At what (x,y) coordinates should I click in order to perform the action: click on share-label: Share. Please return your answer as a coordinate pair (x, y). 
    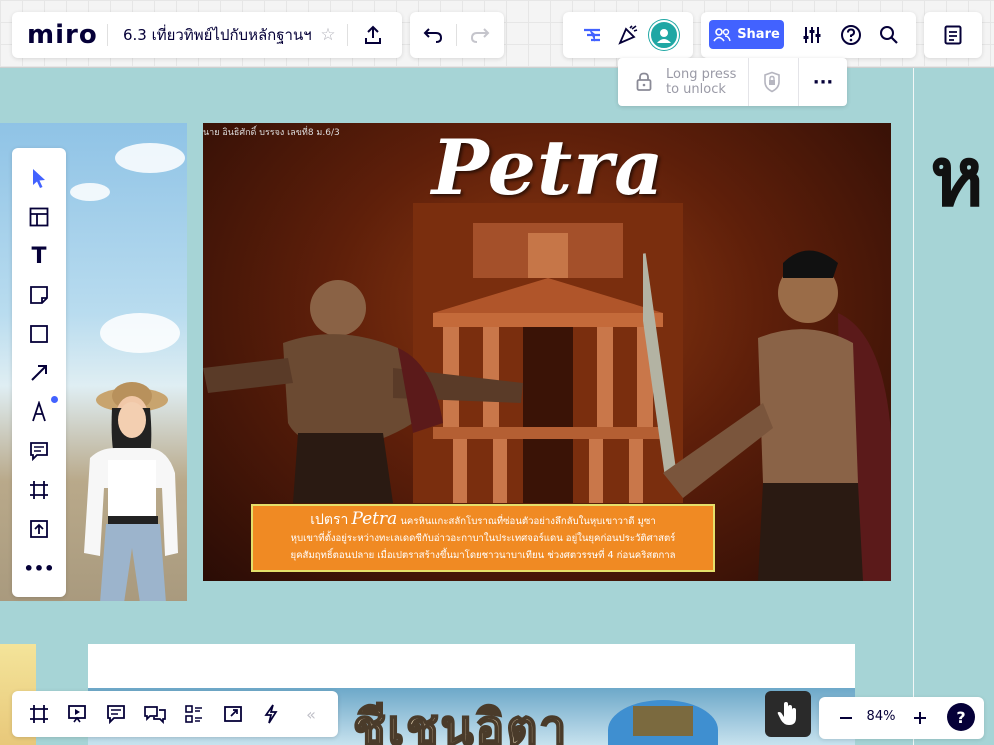
    Looking at the image, I should click on (758, 34).